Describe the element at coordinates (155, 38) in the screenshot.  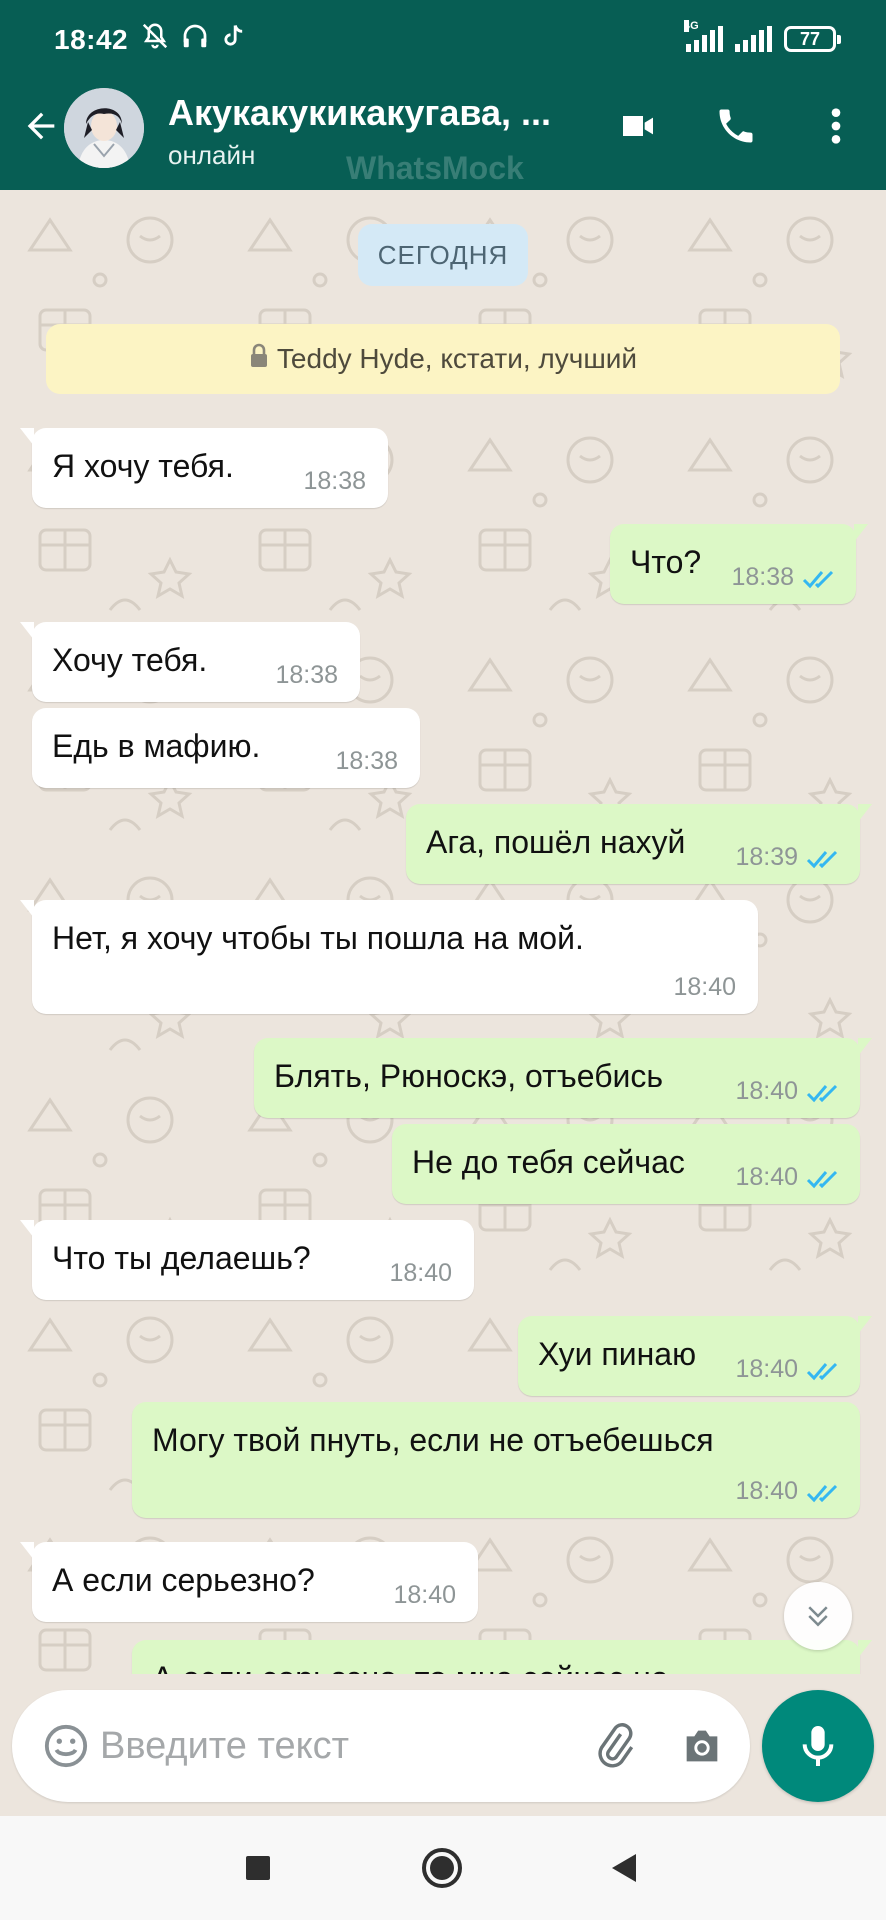
I see `mute-icon` at that location.